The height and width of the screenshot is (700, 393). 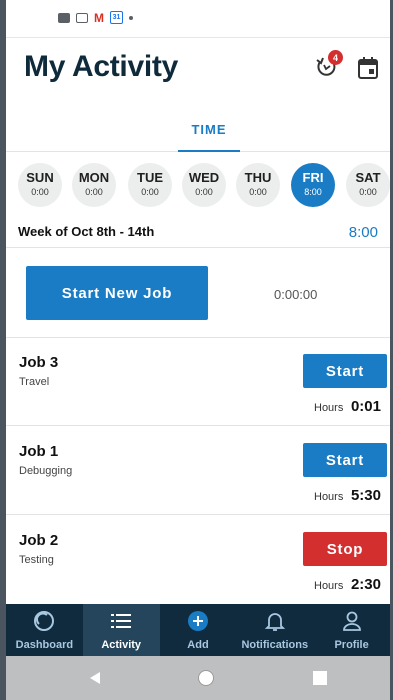 What do you see at coordinates (365, 495) in the screenshot?
I see `hours-value: 5:30` at bounding box center [365, 495].